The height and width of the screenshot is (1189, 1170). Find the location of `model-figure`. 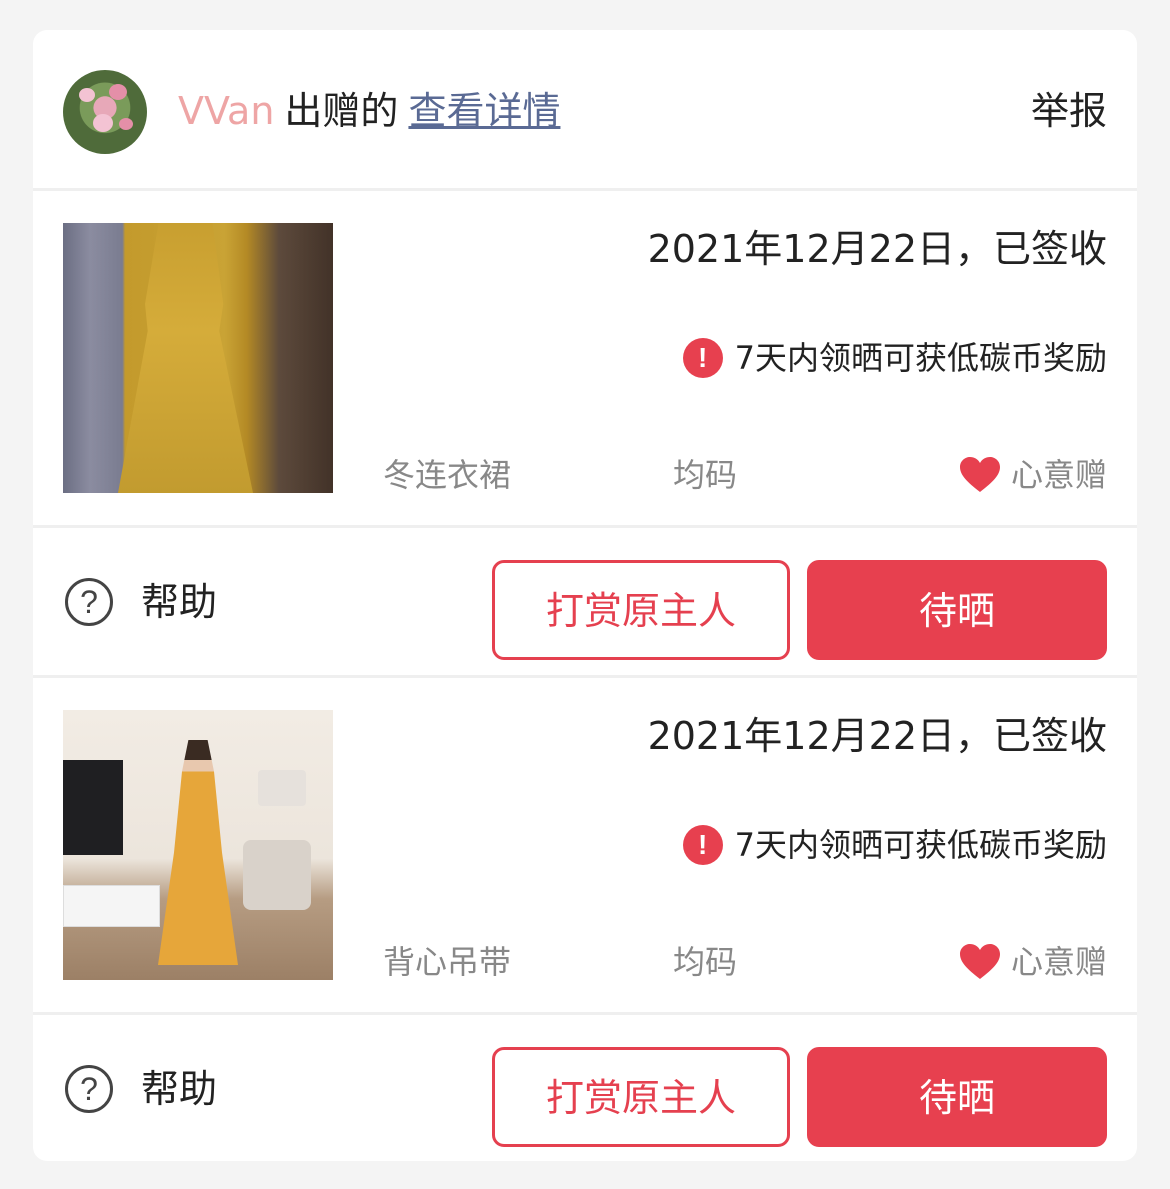

model-figure is located at coordinates (198, 852).